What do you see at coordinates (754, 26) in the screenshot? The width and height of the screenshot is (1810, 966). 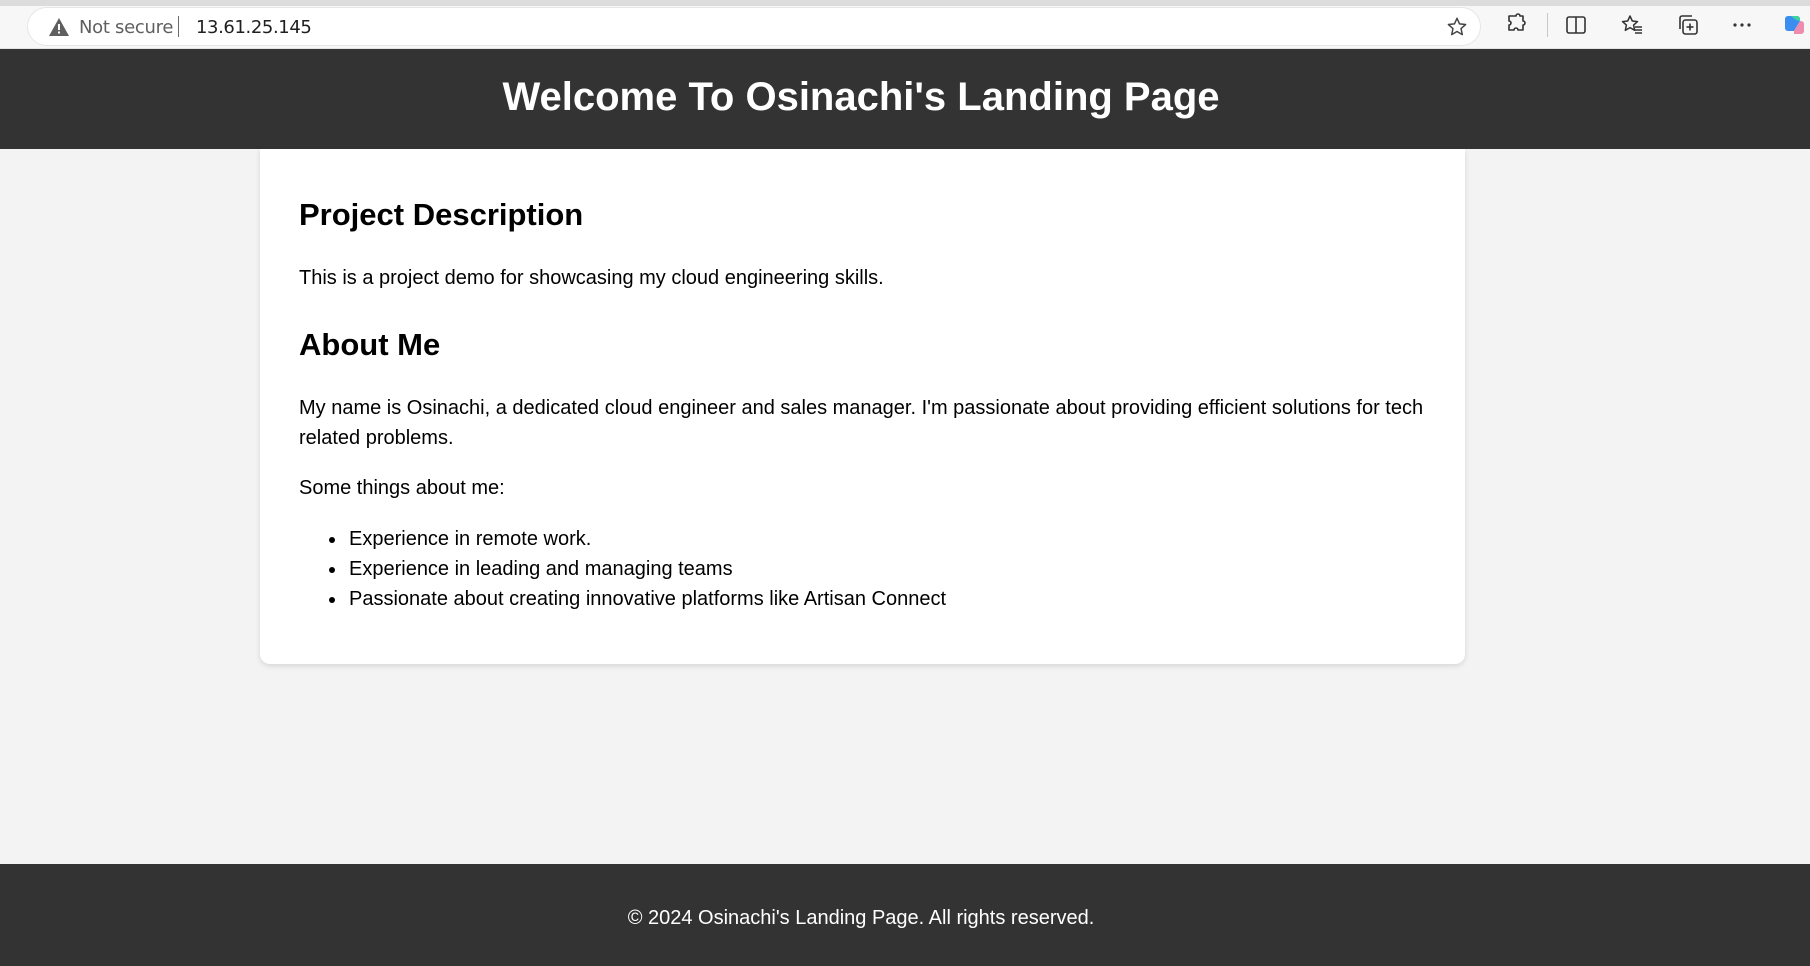 I see `address-bar: Not secure 13.61.25.145` at bounding box center [754, 26].